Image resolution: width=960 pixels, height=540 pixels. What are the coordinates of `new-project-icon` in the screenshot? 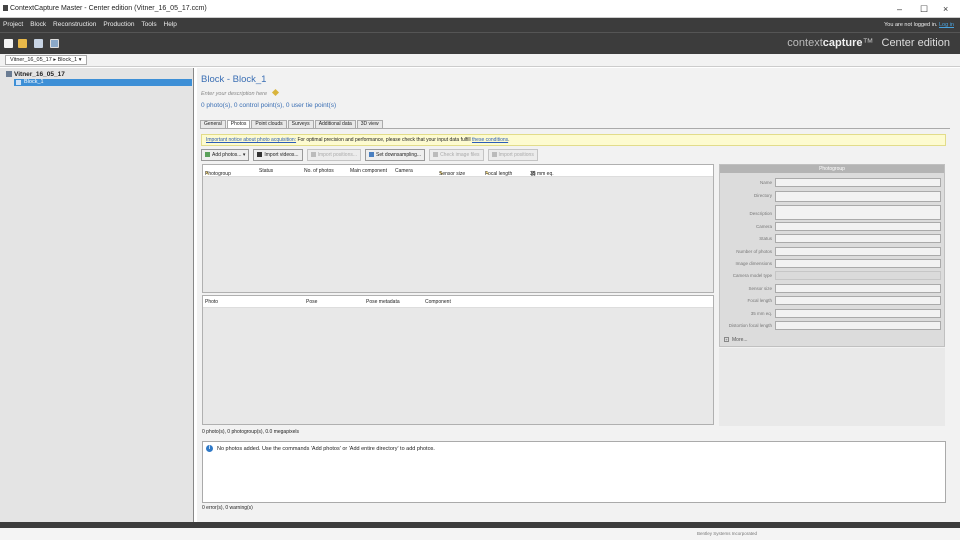 It's located at (8, 43).